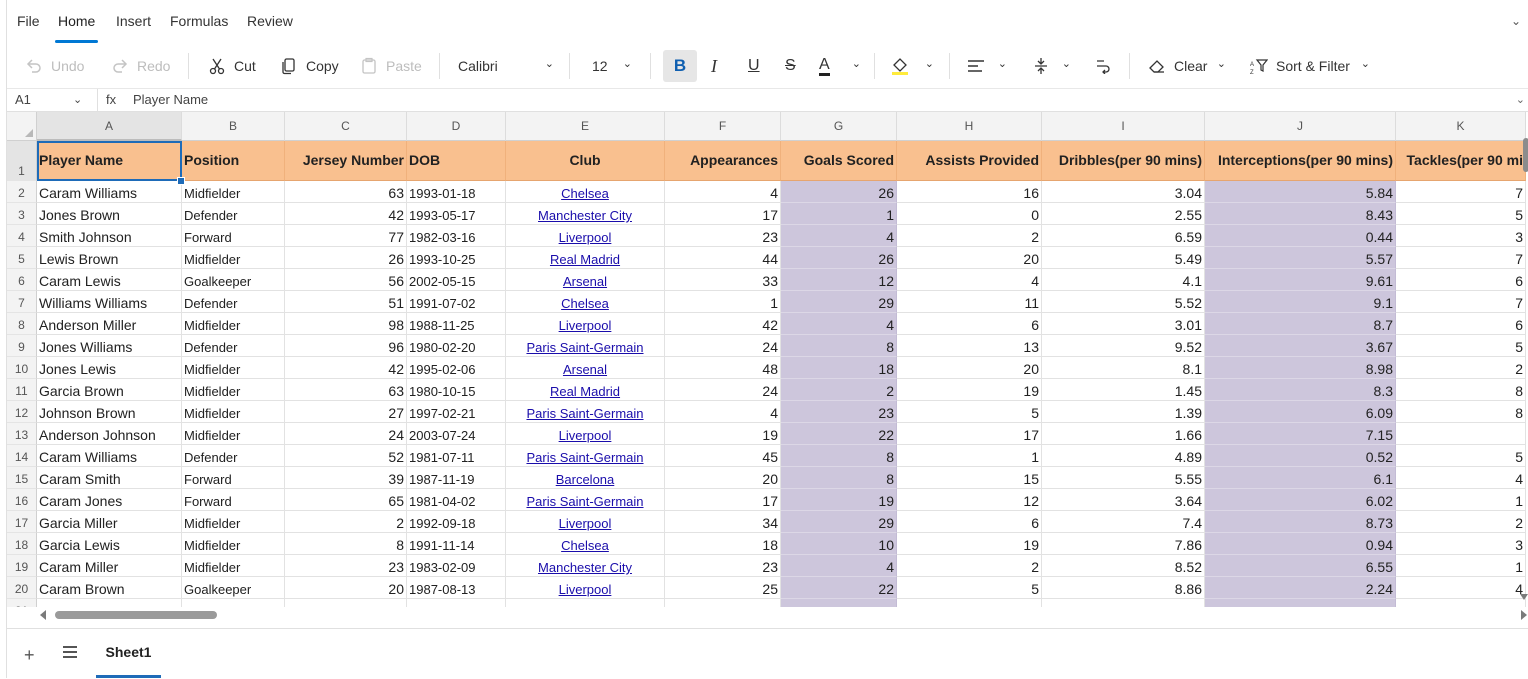 The image size is (1528, 679). I want to click on chevron-down-icon: ⌄, so click(77, 99).